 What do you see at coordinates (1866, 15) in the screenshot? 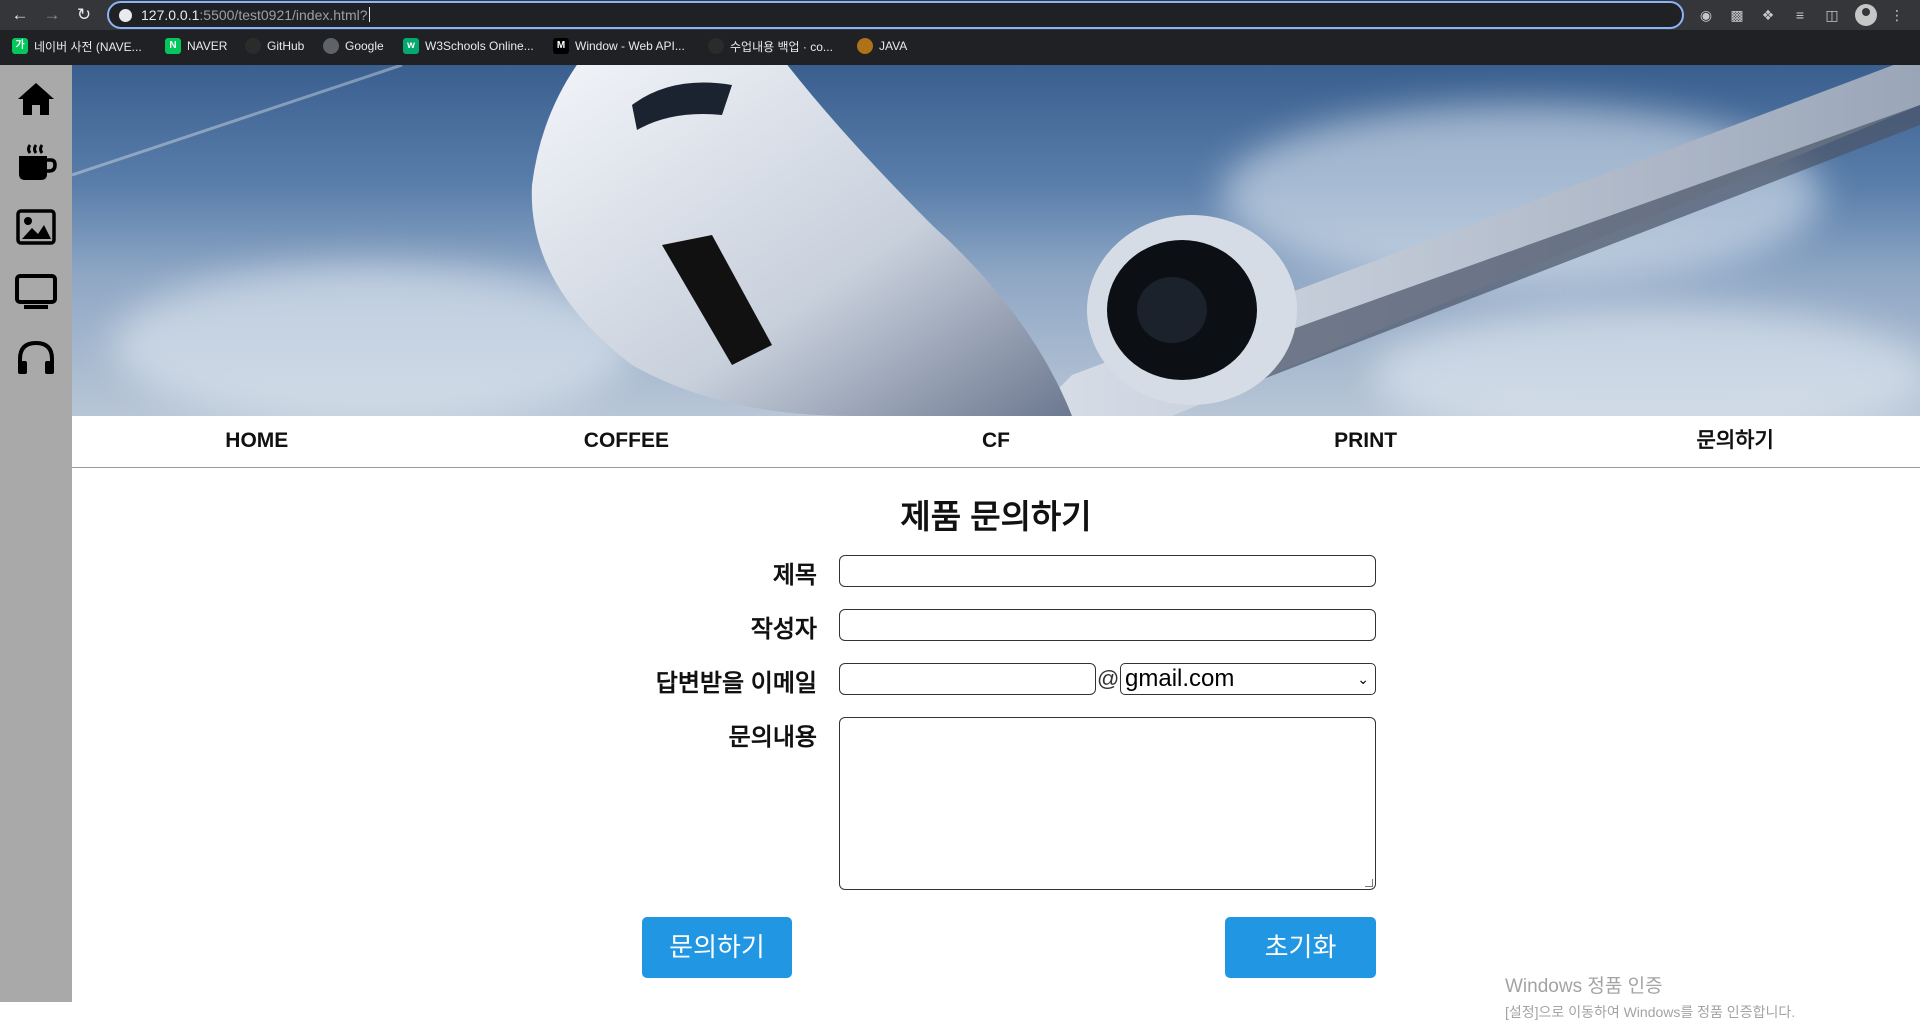
I see `profile-avatar-icon` at bounding box center [1866, 15].